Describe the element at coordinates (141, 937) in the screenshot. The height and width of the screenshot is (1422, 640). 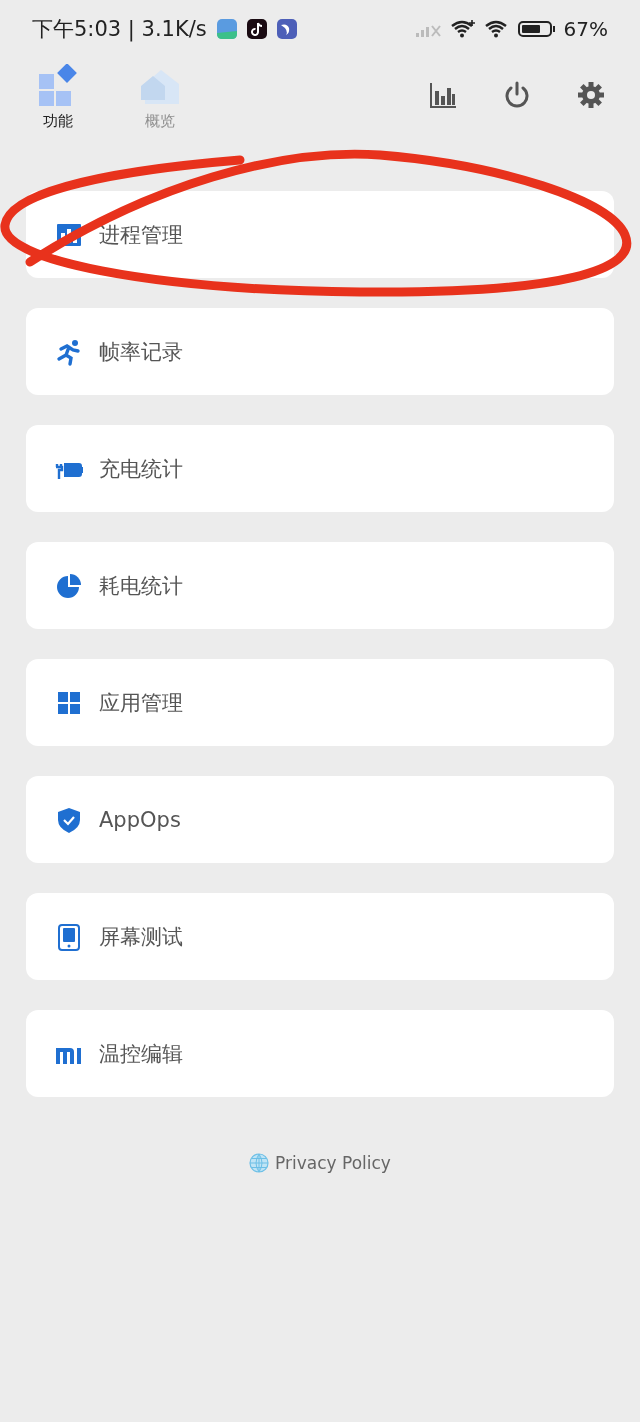
I see `menu-item-label: 屏幕测试` at that location.